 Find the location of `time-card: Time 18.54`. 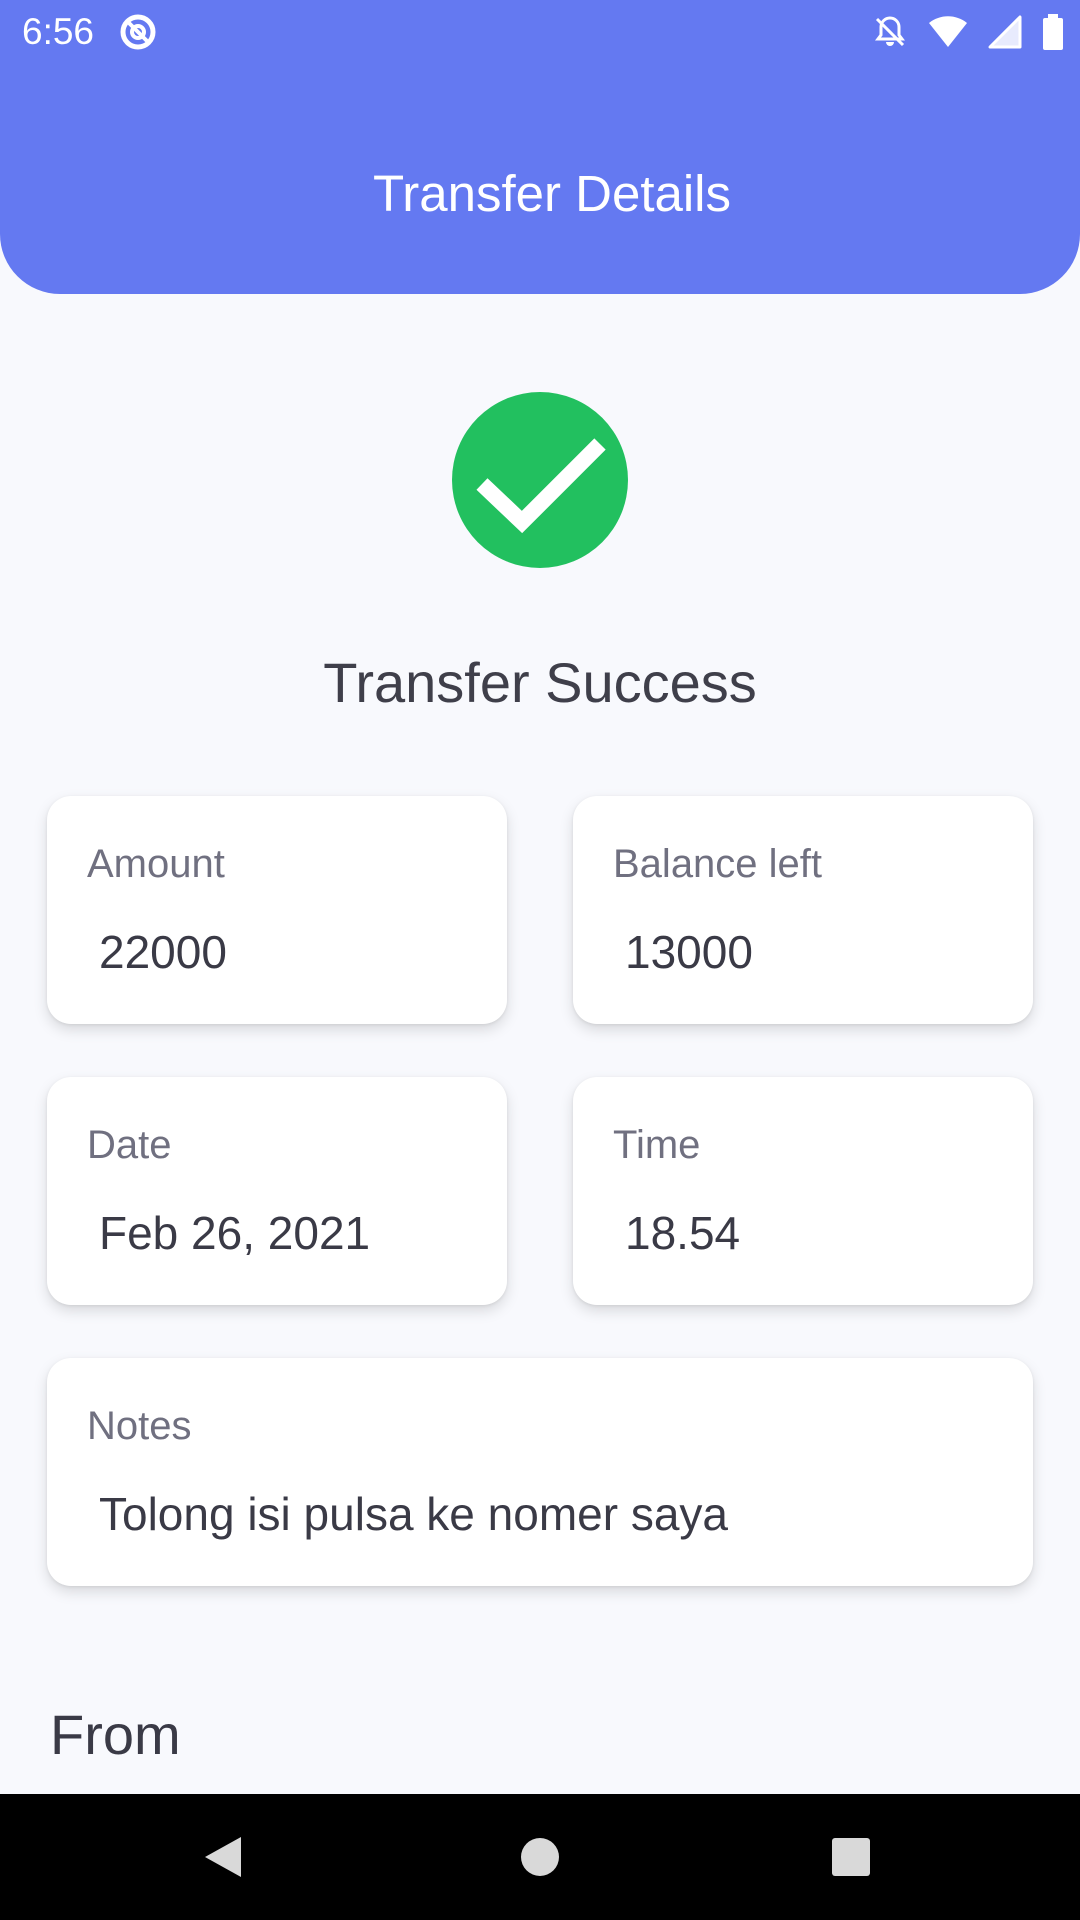

time-card: Time 18.54 is located at coordinates (803, 1191).